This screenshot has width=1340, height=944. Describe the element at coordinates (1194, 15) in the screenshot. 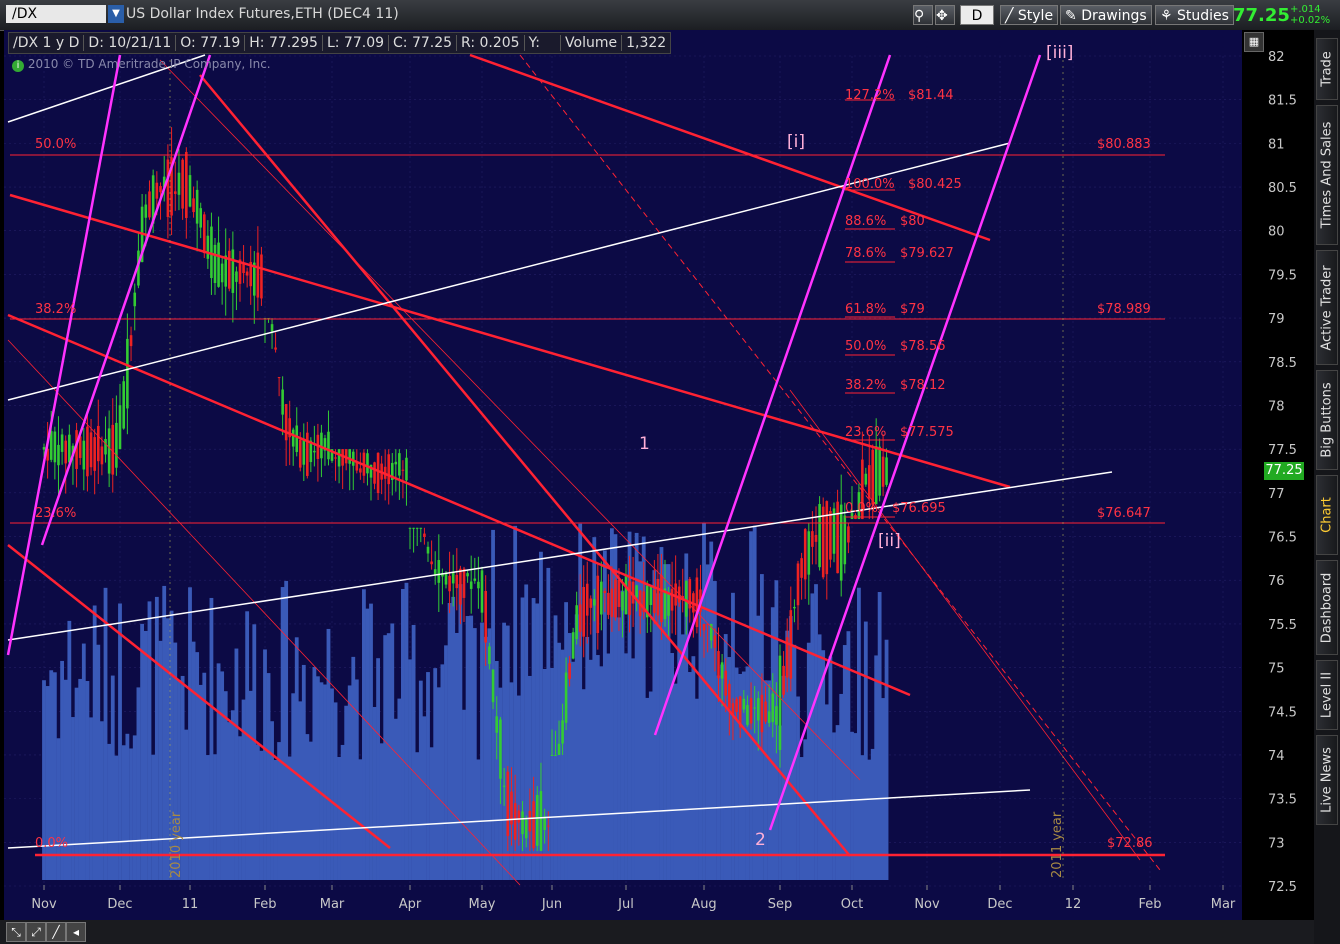

I see `studies-button: ⚘ Studies` at that location.